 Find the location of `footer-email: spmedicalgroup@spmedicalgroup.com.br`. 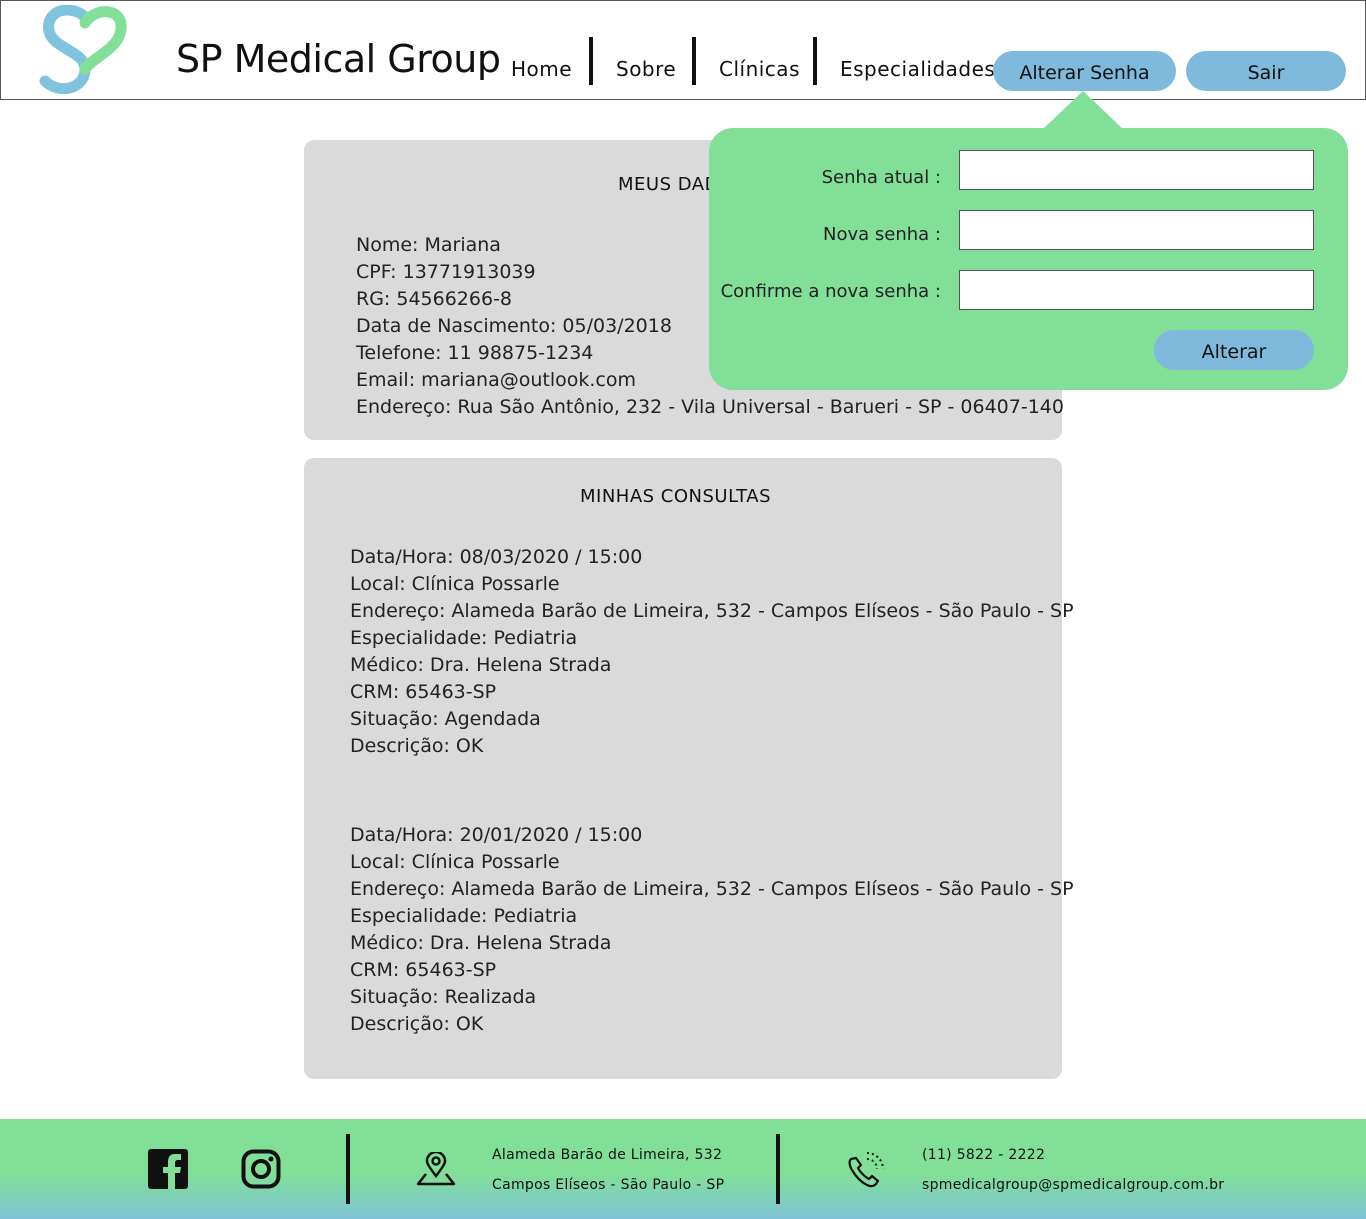

footer-email: spmedicalgroup@spmedicalgroup.com.br is located at coordinates (1073, 1185).